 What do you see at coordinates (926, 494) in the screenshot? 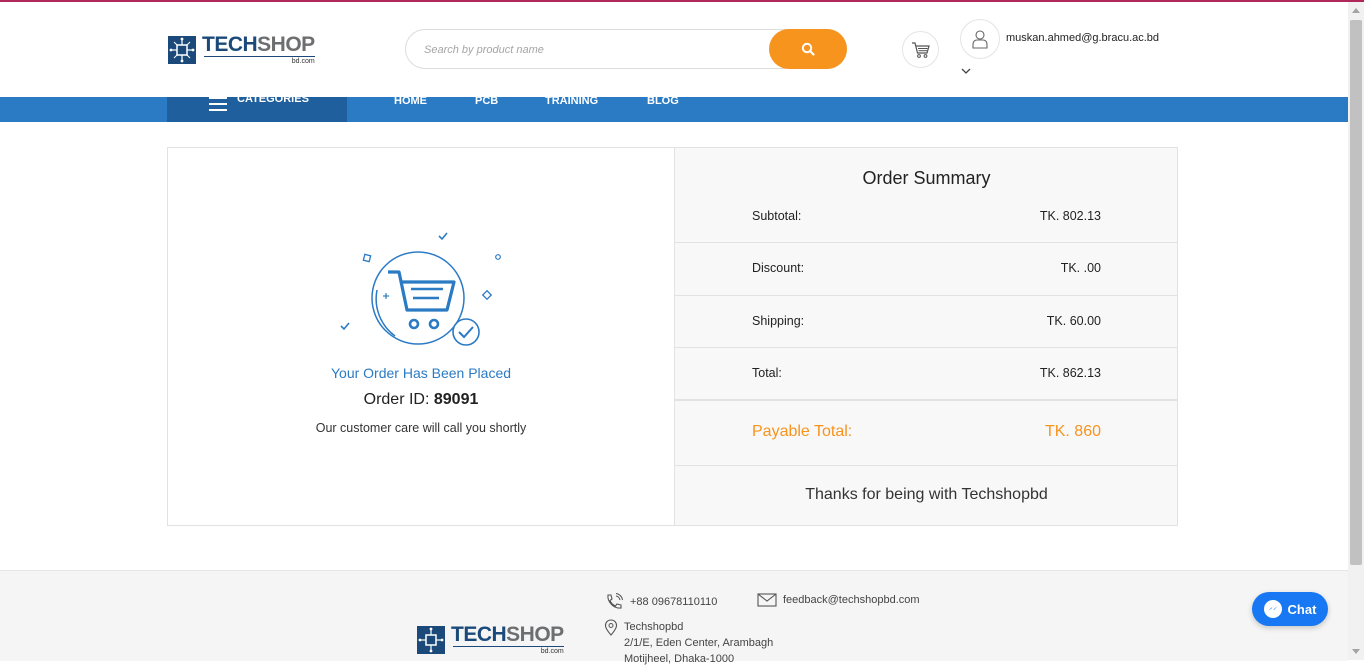
I see `thanks-message: Thanks for being with Techshopbd` at bounding box center [926, 494].